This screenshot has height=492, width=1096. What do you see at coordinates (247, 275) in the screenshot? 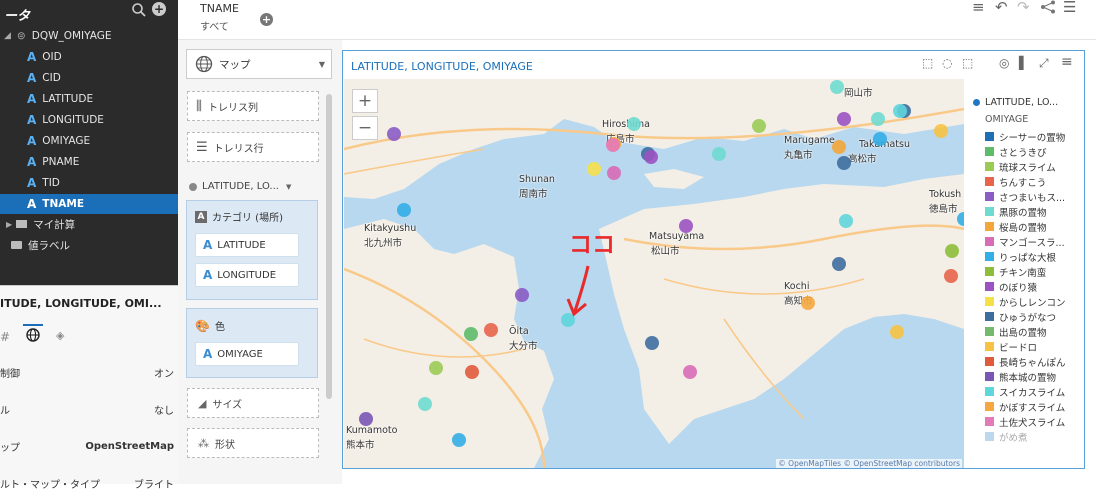
I see `category-pill-longitude: A LONGITUDE` at bounding box center [247, 275].